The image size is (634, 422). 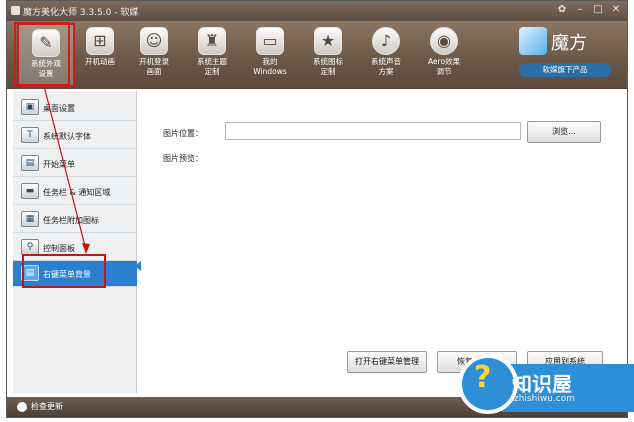 I want to click on arrow-line, so click(x=65, y=168).